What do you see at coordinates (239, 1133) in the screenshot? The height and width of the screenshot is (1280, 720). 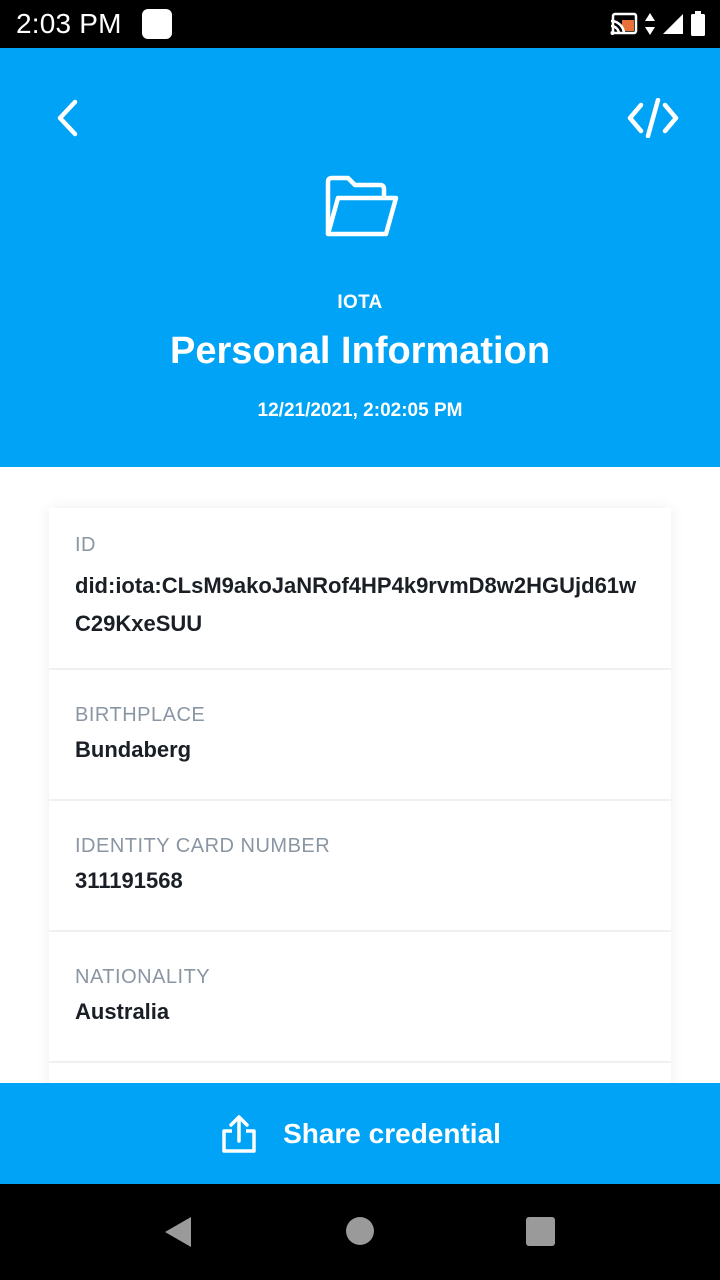 I see `share-upload-icon` at bounding box center [239, 1133].